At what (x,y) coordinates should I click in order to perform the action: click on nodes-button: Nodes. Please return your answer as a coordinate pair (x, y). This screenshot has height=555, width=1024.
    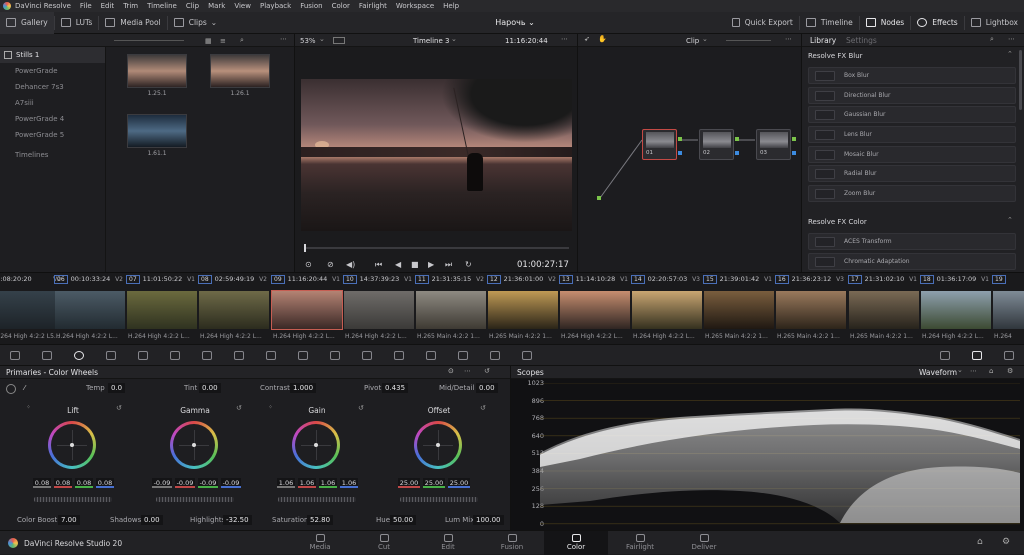
    Looking at the image, I should click on (885, 23).